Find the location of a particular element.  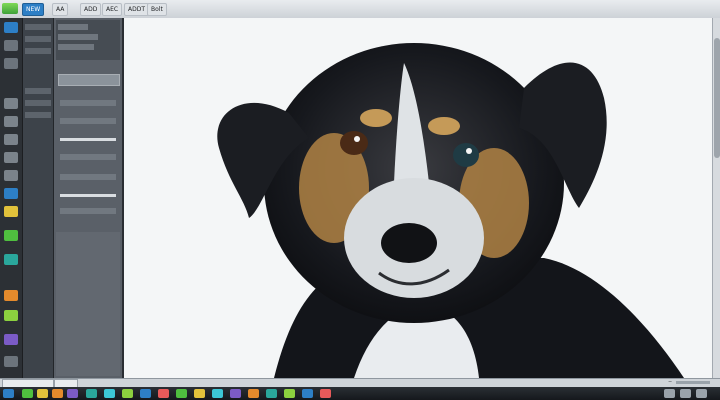

menu-item-bolt: Bolt is located at coordinates (157, 9).